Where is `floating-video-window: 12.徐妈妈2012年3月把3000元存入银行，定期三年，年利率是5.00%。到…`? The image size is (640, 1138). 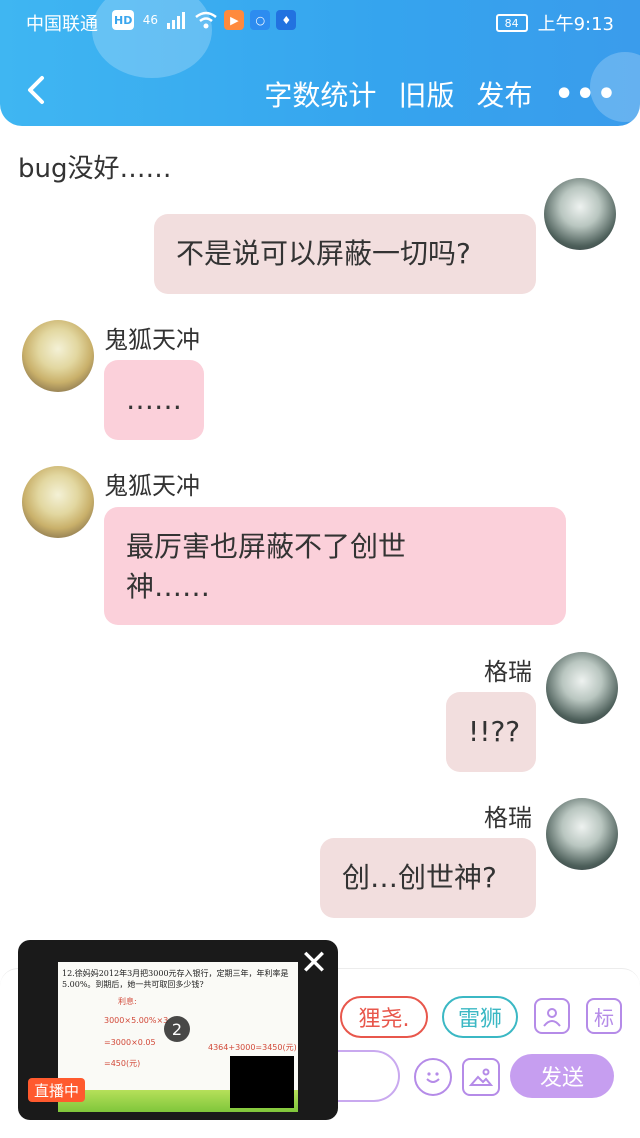
floating-video-window: 12.徐妈妈2012年3月把3000元存入银行，定期三年，年利率是5.00%。到… is located at coordinates (178, 1030).